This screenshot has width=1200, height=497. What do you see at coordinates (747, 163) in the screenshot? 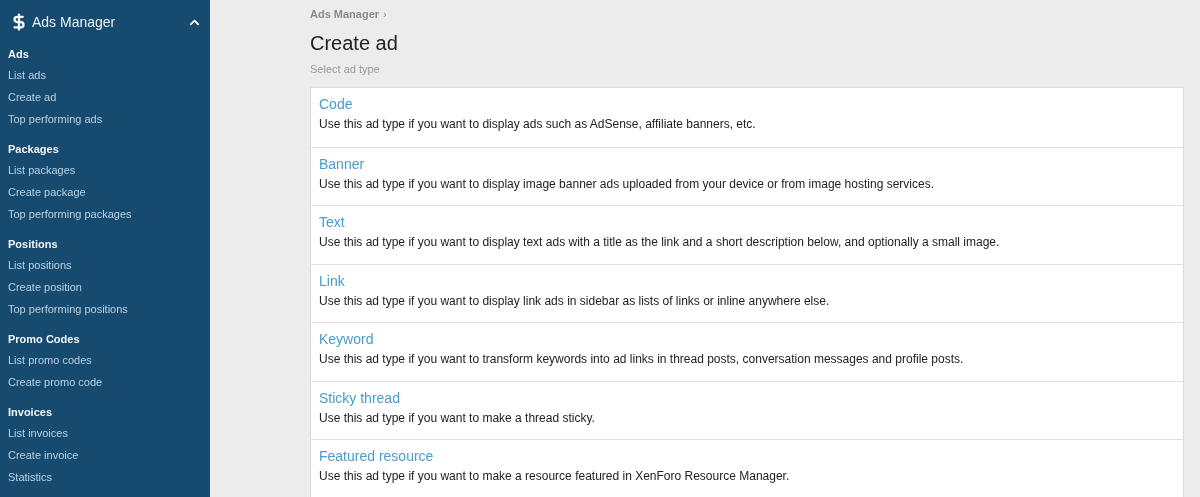
I see `ad-type-link: Banner` at bounding box center [747, 163].